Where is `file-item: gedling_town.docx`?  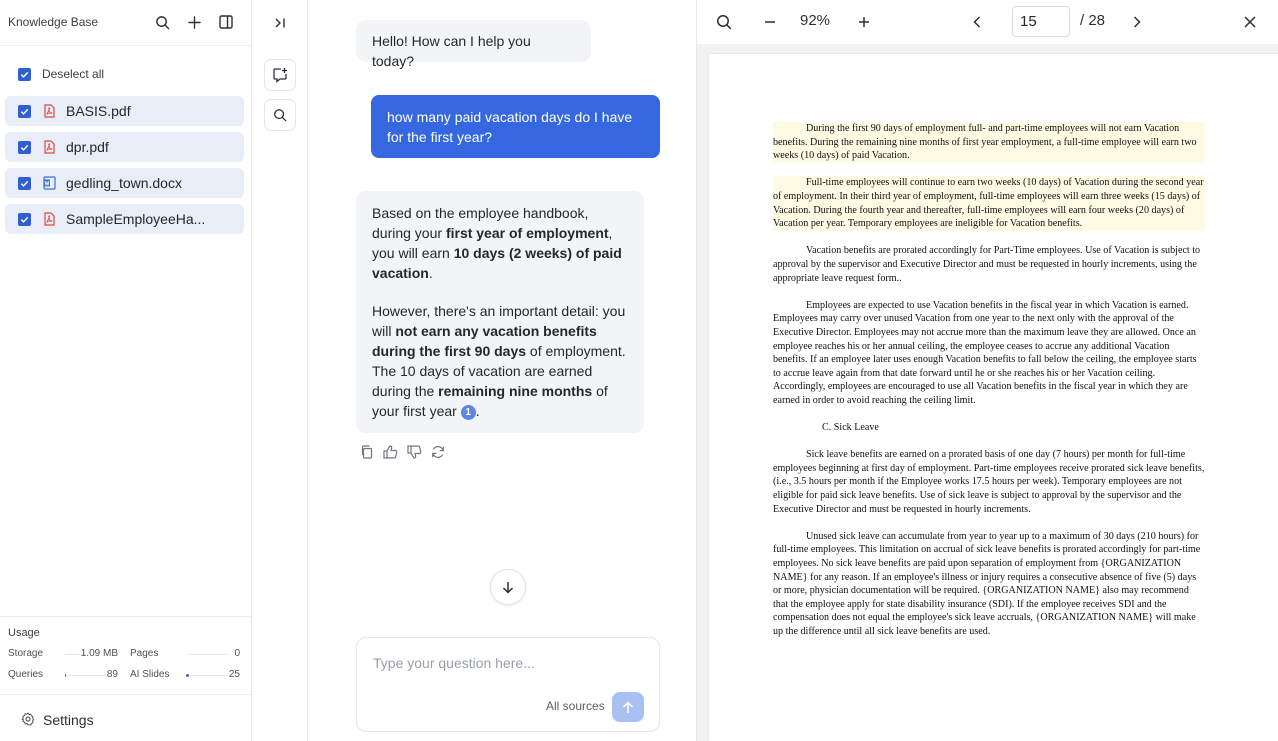
file-item: gedling_town.docx is located at coordinates (124, 183).